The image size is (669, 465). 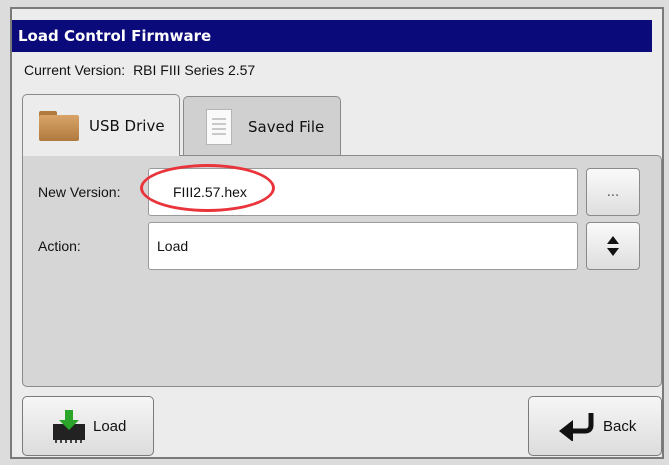 What do you see at coordinates (363, 246) in the screenshot?
I see `action-select: Load` at bounding box center [363, 246].